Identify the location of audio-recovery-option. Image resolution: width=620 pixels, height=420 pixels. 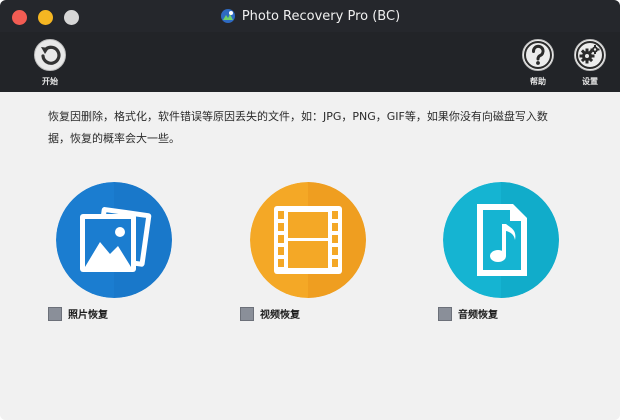
(508, 242).